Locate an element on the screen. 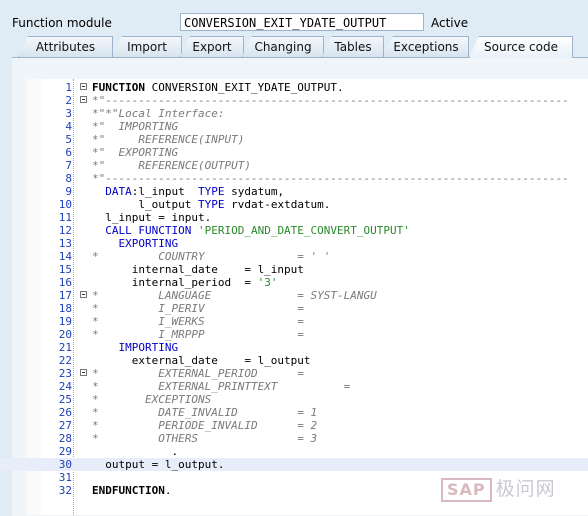 This screenshot has height=516, width=588. code-line: 27 * PERIODE_INVALID = 2 is located at coordinates (294, 425).